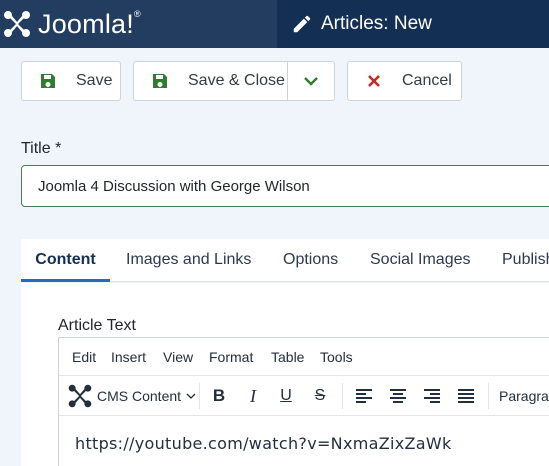 The height and width of the screenshot is (466, 549). I want to click on tab-publishing: Publishing, so click(525, 260).